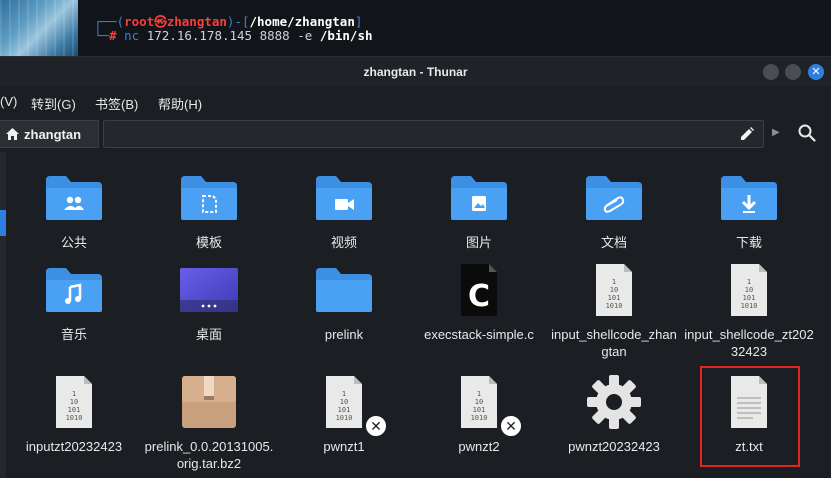 Image resolution: width=831 pixels, height=478 pixels. I want to click on file-item: 1 10 101 1010 input_shellcode_zhangtan, so click(614, 311).